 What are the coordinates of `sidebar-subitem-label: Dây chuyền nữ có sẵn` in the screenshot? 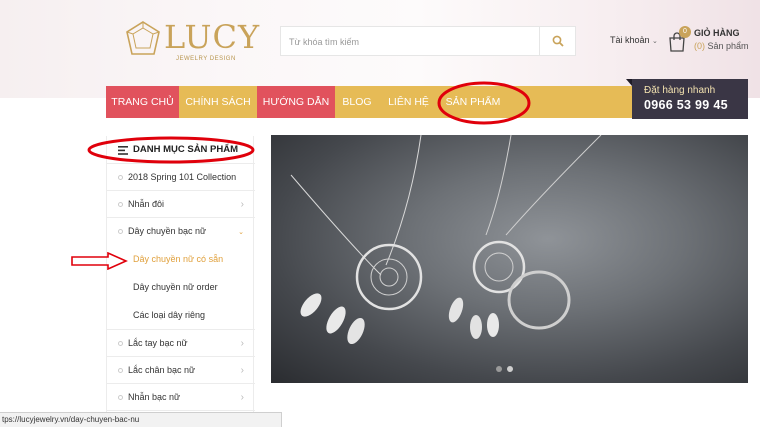 It's located at (178, 259).